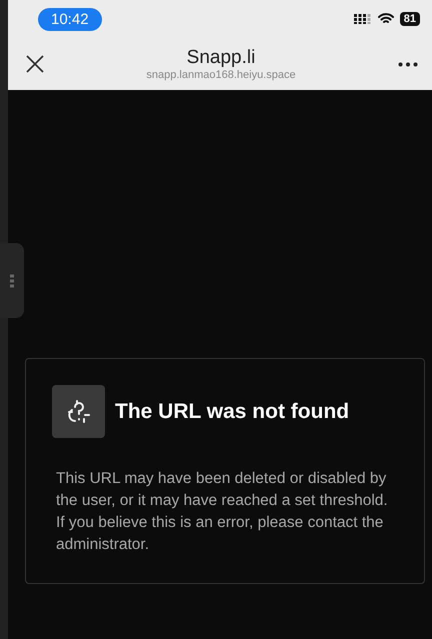  Describe the element at coordinates (386, 19) in the screenshot. I see `wifi-icon` at that location.